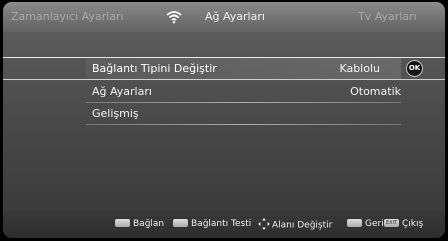 The width and height of the screenshot is (448, 241). I want to click on selection-line-bottom, so click(224, 79).